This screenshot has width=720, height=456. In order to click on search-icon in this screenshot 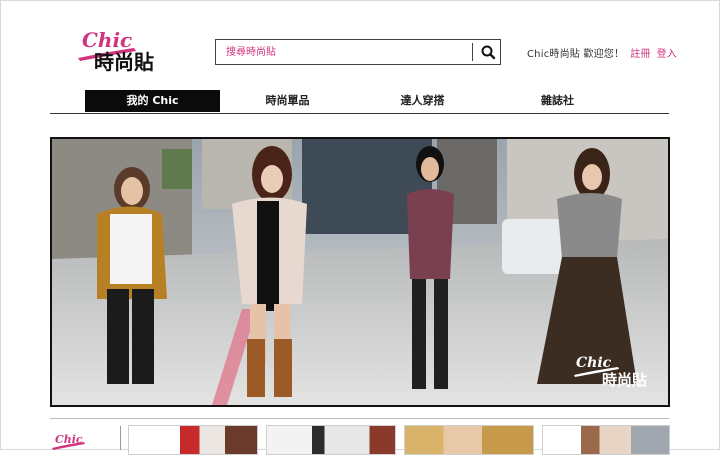, I will do `click(488, 52)`.